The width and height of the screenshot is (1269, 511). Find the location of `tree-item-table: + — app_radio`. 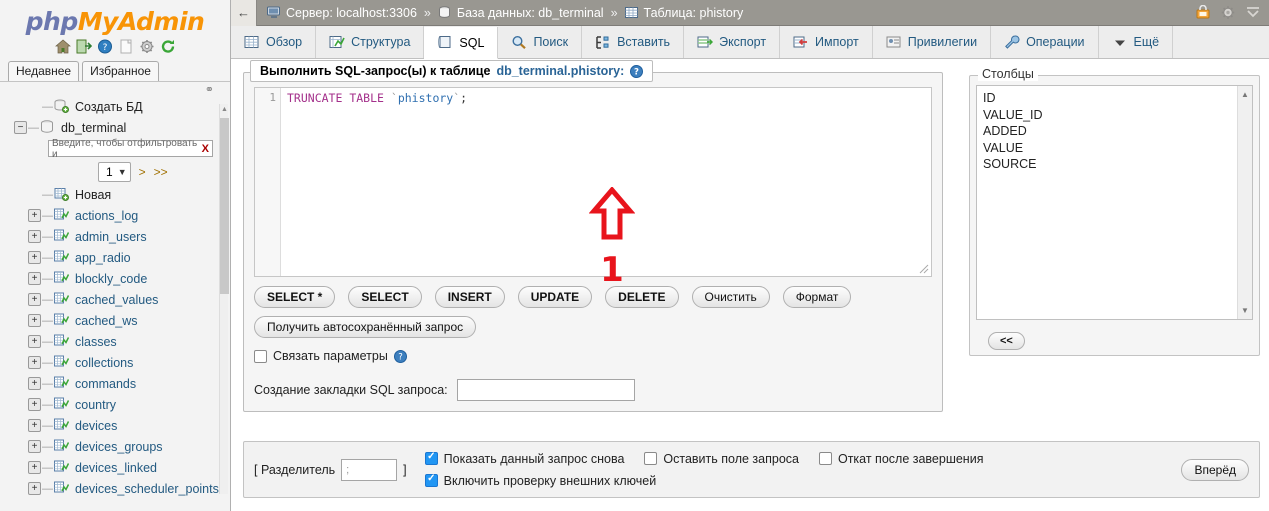

tree-item-table: + — app_radio is located at coordinates (118, 257).